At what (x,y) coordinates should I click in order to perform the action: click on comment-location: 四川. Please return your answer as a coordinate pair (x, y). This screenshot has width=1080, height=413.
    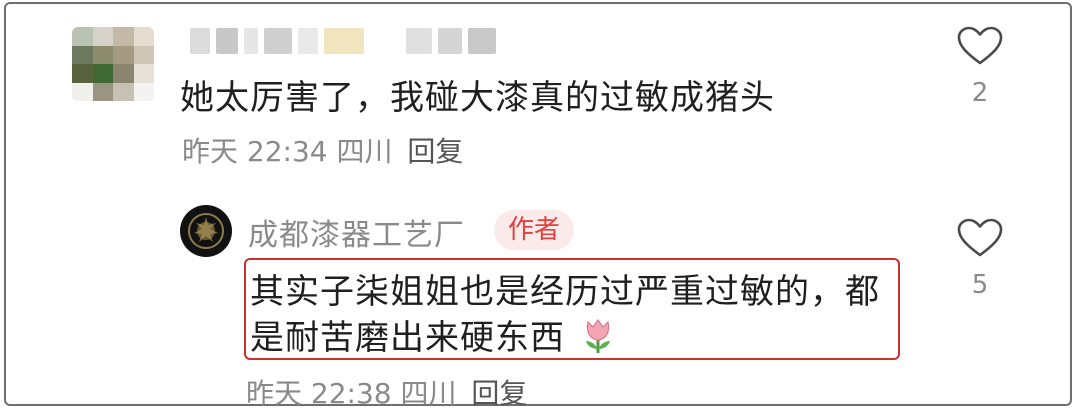
    Looking at the image, I should click on (364, 151).